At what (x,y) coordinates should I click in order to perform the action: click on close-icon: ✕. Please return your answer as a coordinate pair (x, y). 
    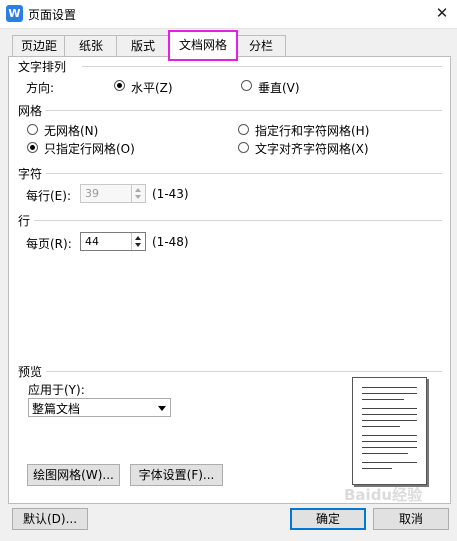
    Looking at the image, I should click on (442, 13).